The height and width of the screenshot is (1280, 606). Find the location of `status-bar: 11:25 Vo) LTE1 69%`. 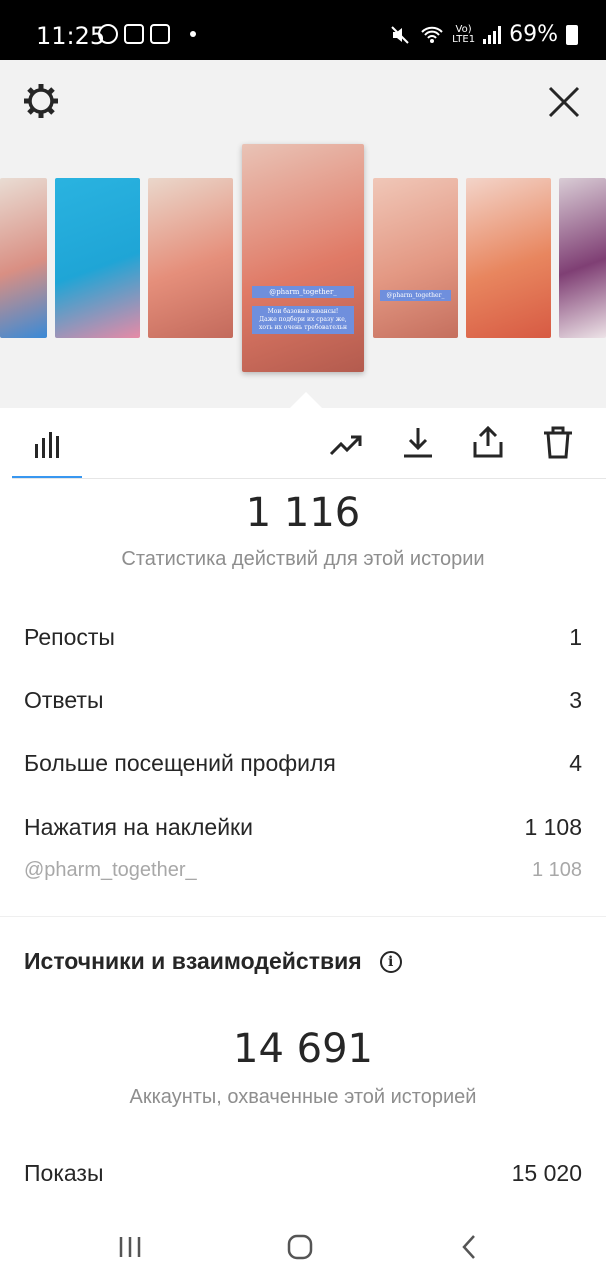

status-bar: 11:25 Vo) LTE1 69% is located at coordinates (303, 30).